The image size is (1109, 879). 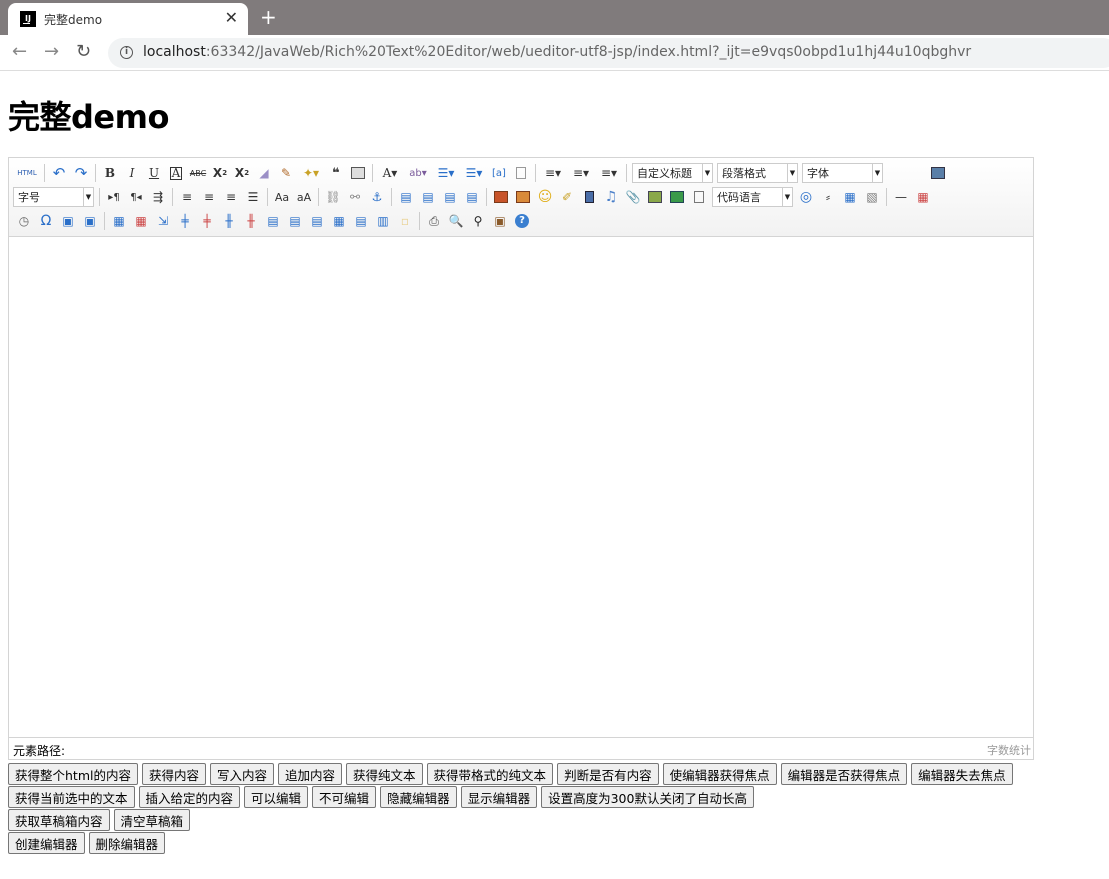 I want to click on subscript-icon: X2, so click(x=242, y=173).